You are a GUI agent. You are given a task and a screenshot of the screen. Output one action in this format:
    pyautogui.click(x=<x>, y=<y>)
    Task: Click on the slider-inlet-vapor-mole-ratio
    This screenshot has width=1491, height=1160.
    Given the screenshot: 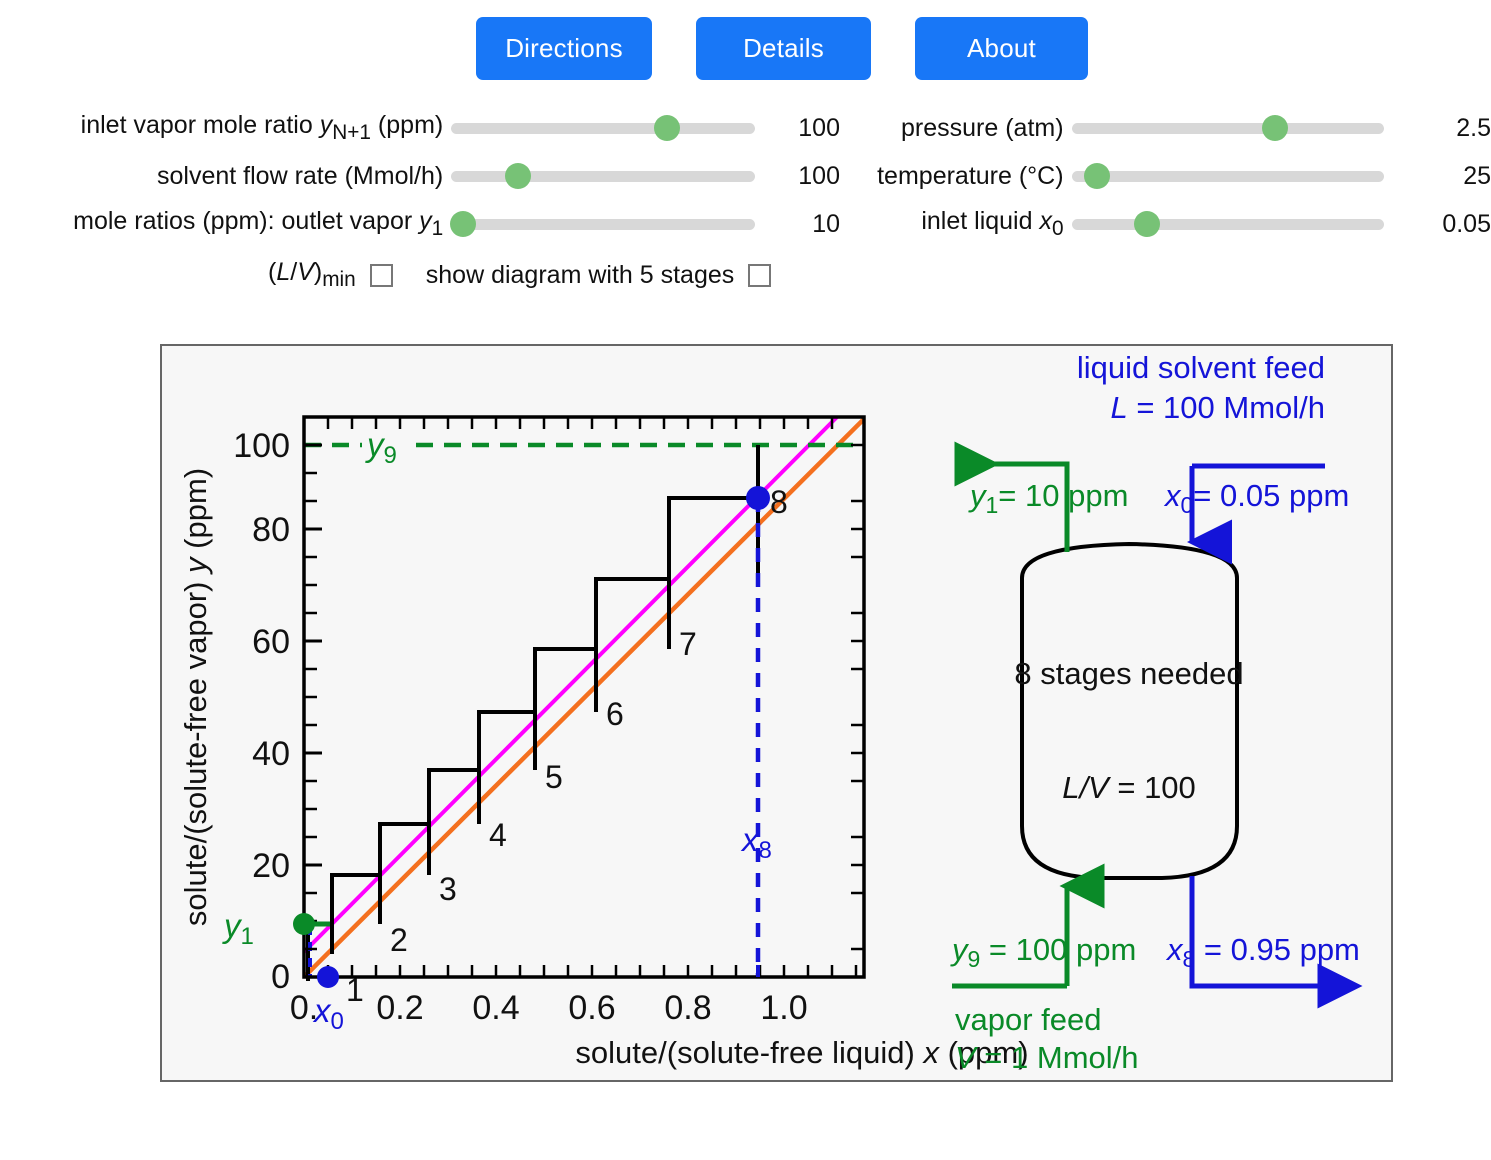 What is the action you would take?
    pyautogui.click(x=603, y=128)
    